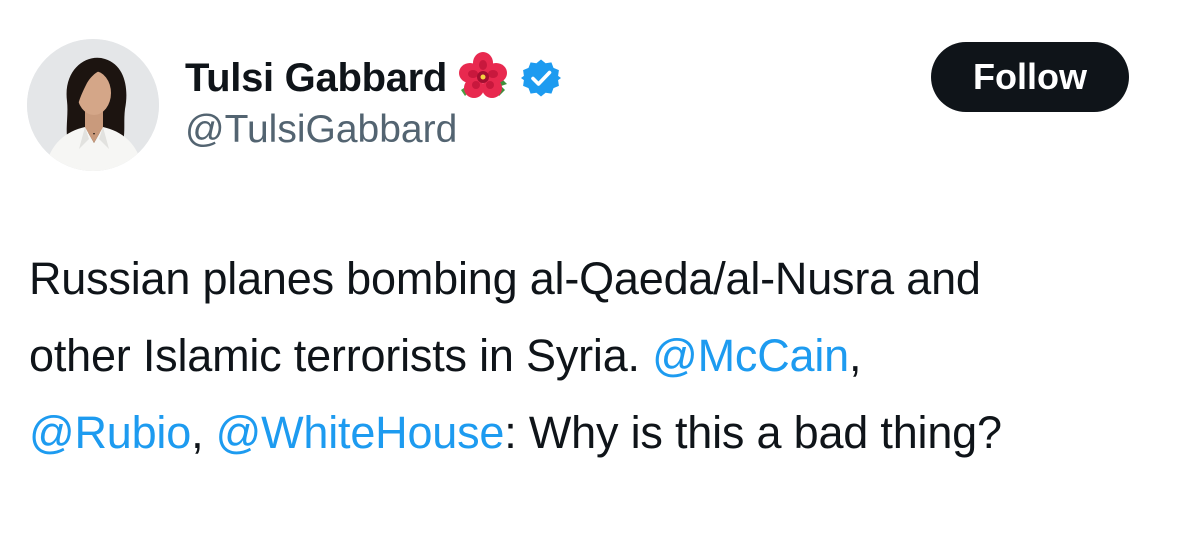  What do you see at coordinates (483, 78) in the screenshot?
I see `hibiscus-icon` at bounding box center [483, 78].